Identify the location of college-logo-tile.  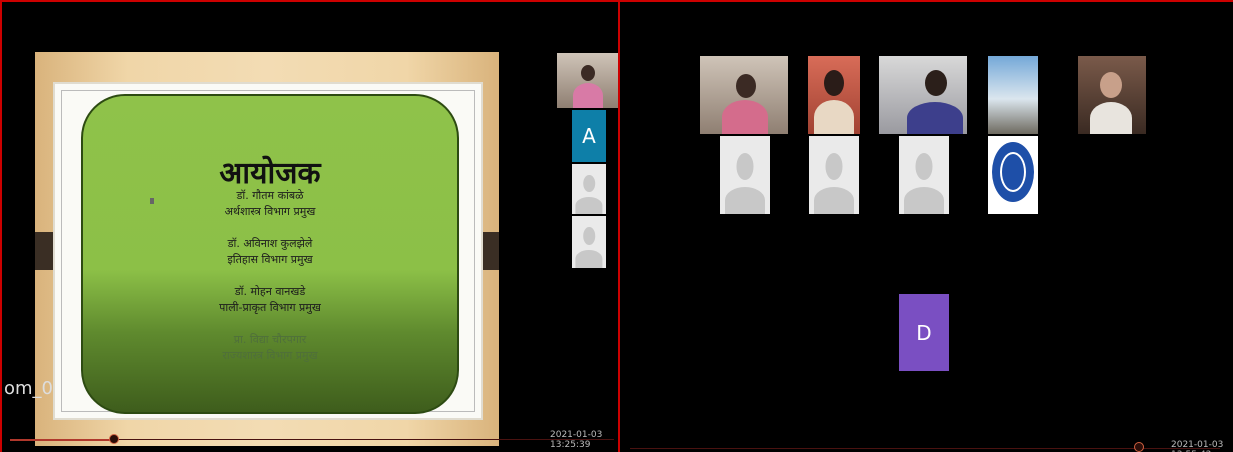
(1013, 175).